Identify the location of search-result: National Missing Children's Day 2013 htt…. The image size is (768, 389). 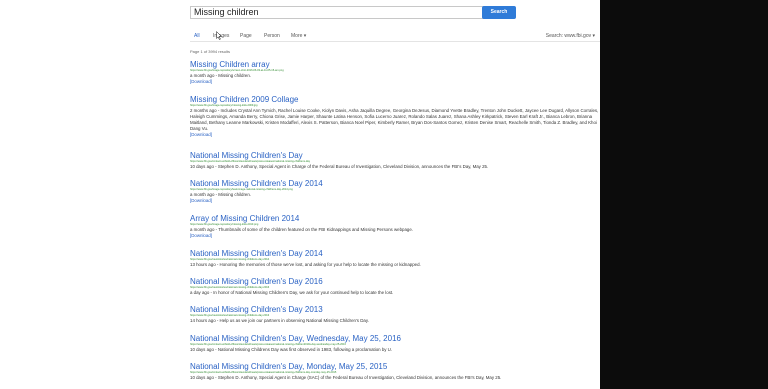
(395, 314).